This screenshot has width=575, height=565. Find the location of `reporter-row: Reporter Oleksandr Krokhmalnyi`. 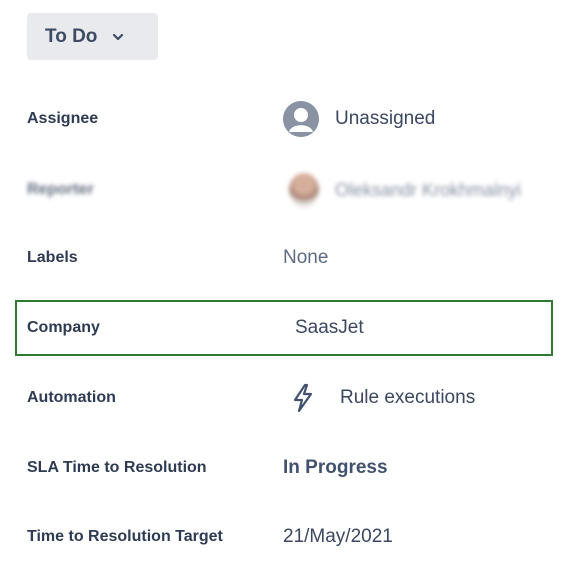

reporter-row: Reporter Oleksandr Krokhmalnyi is located at coordinates (292, 190).